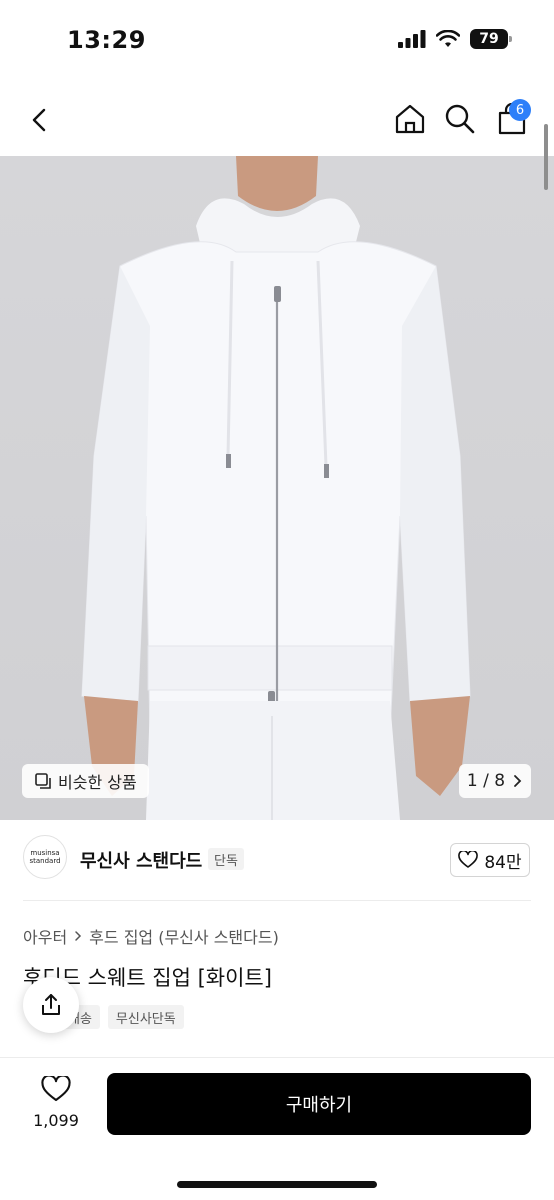 The width and height of the screenshot is (554, 1200). I want to click on cart-badge: 6, so click(520, 110).